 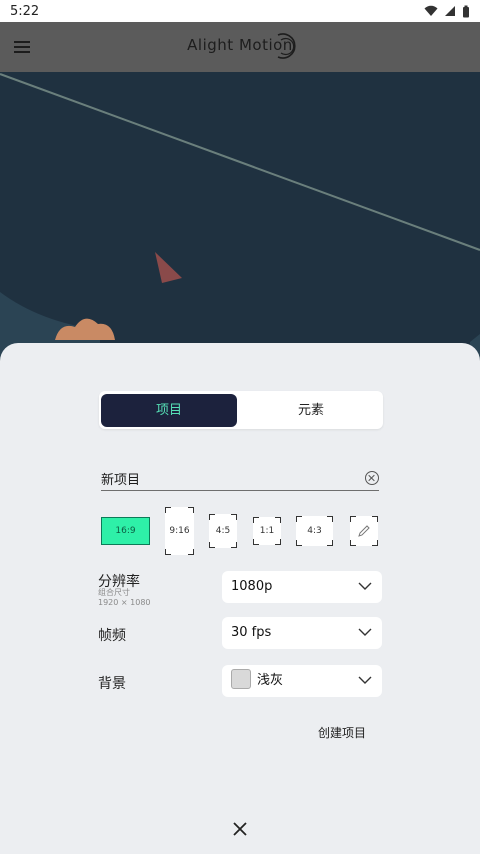 I want to click on ratio-16-9-option: 16:9, so click(x=125, y=531).